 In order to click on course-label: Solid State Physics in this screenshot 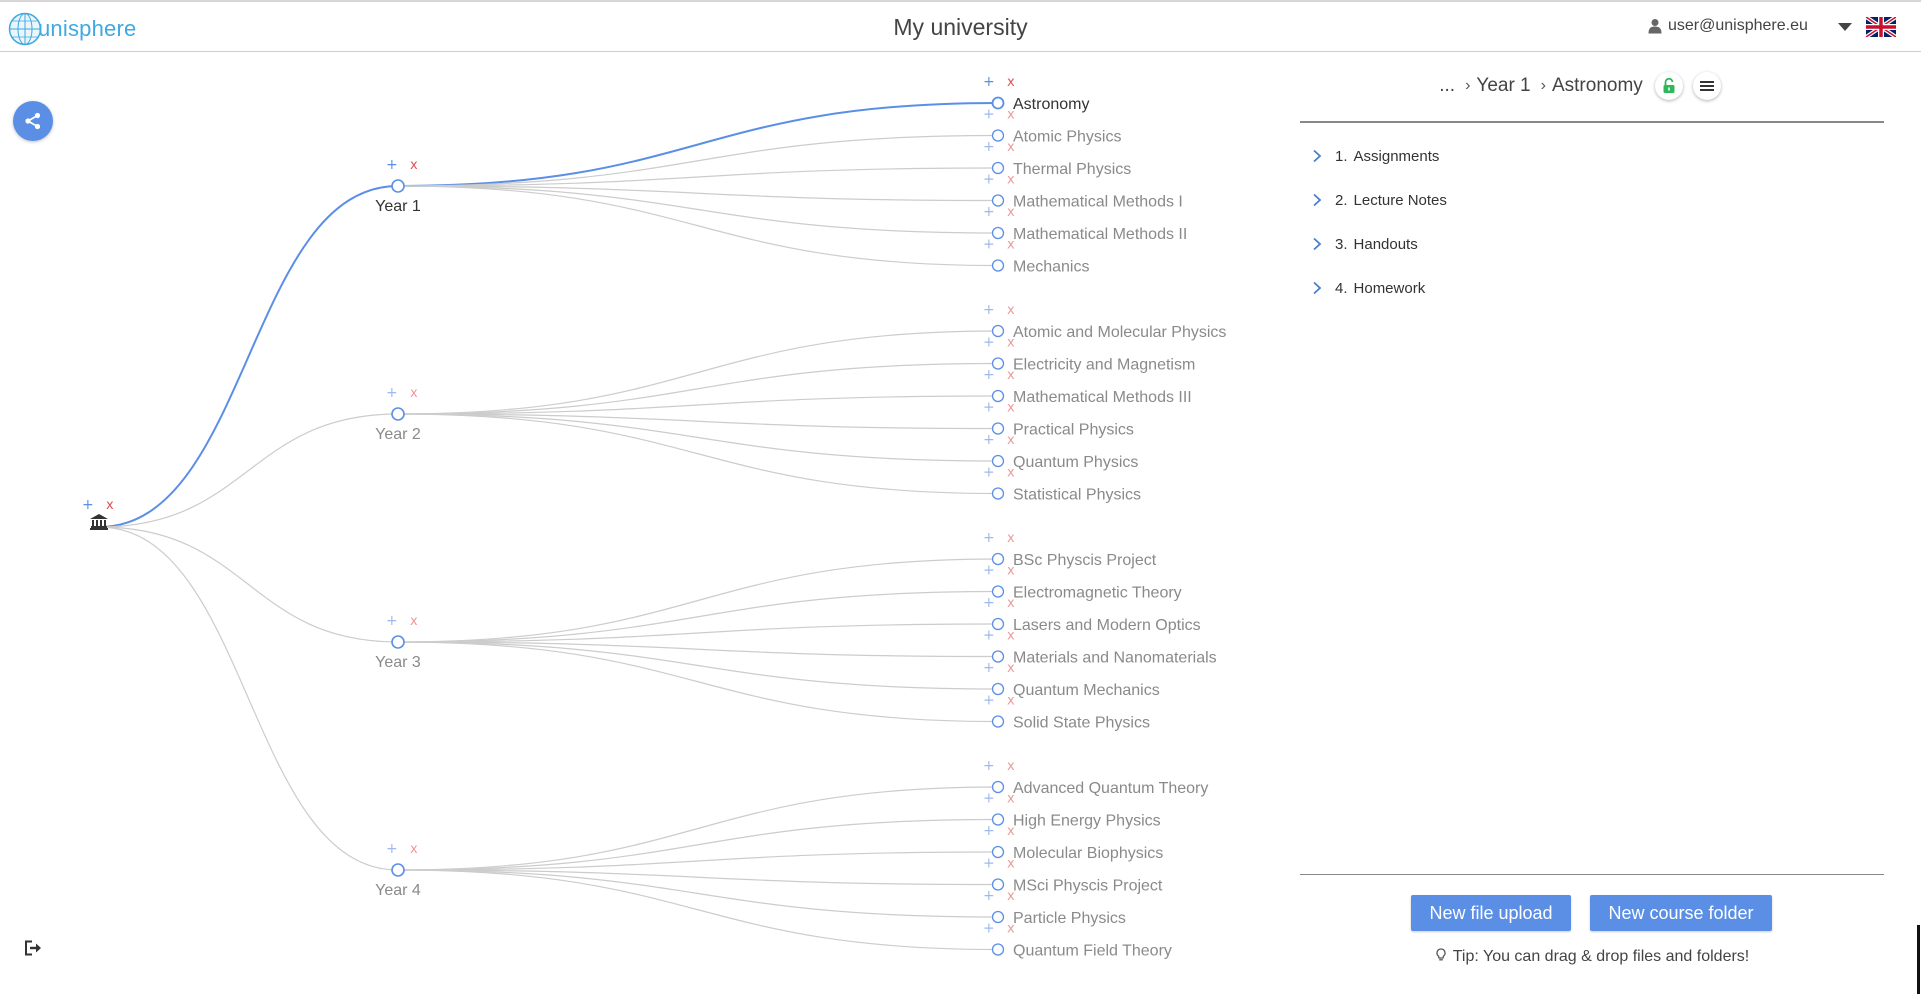, I will do `click(1081, 723)`.